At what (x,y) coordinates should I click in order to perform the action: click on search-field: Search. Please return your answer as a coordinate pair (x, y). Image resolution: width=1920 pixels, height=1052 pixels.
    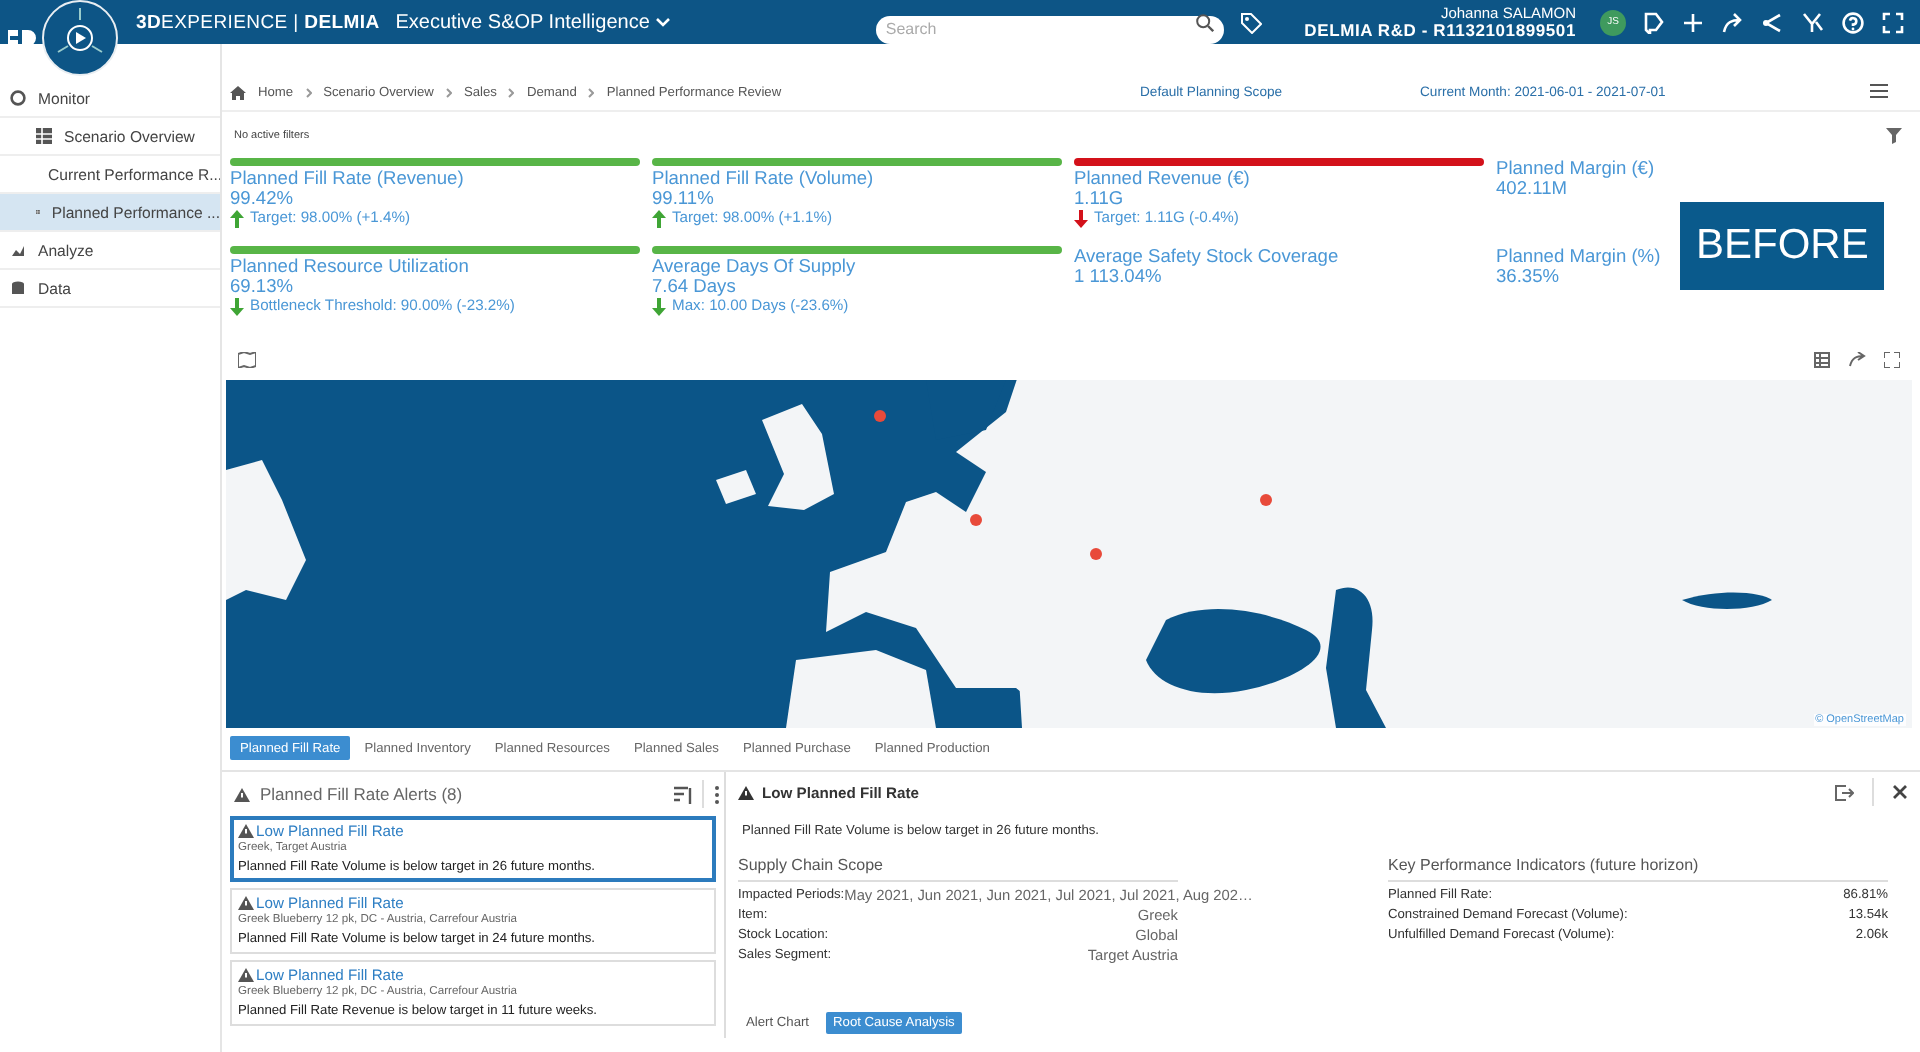
    Looking at the image, I should click on (1049, 29).